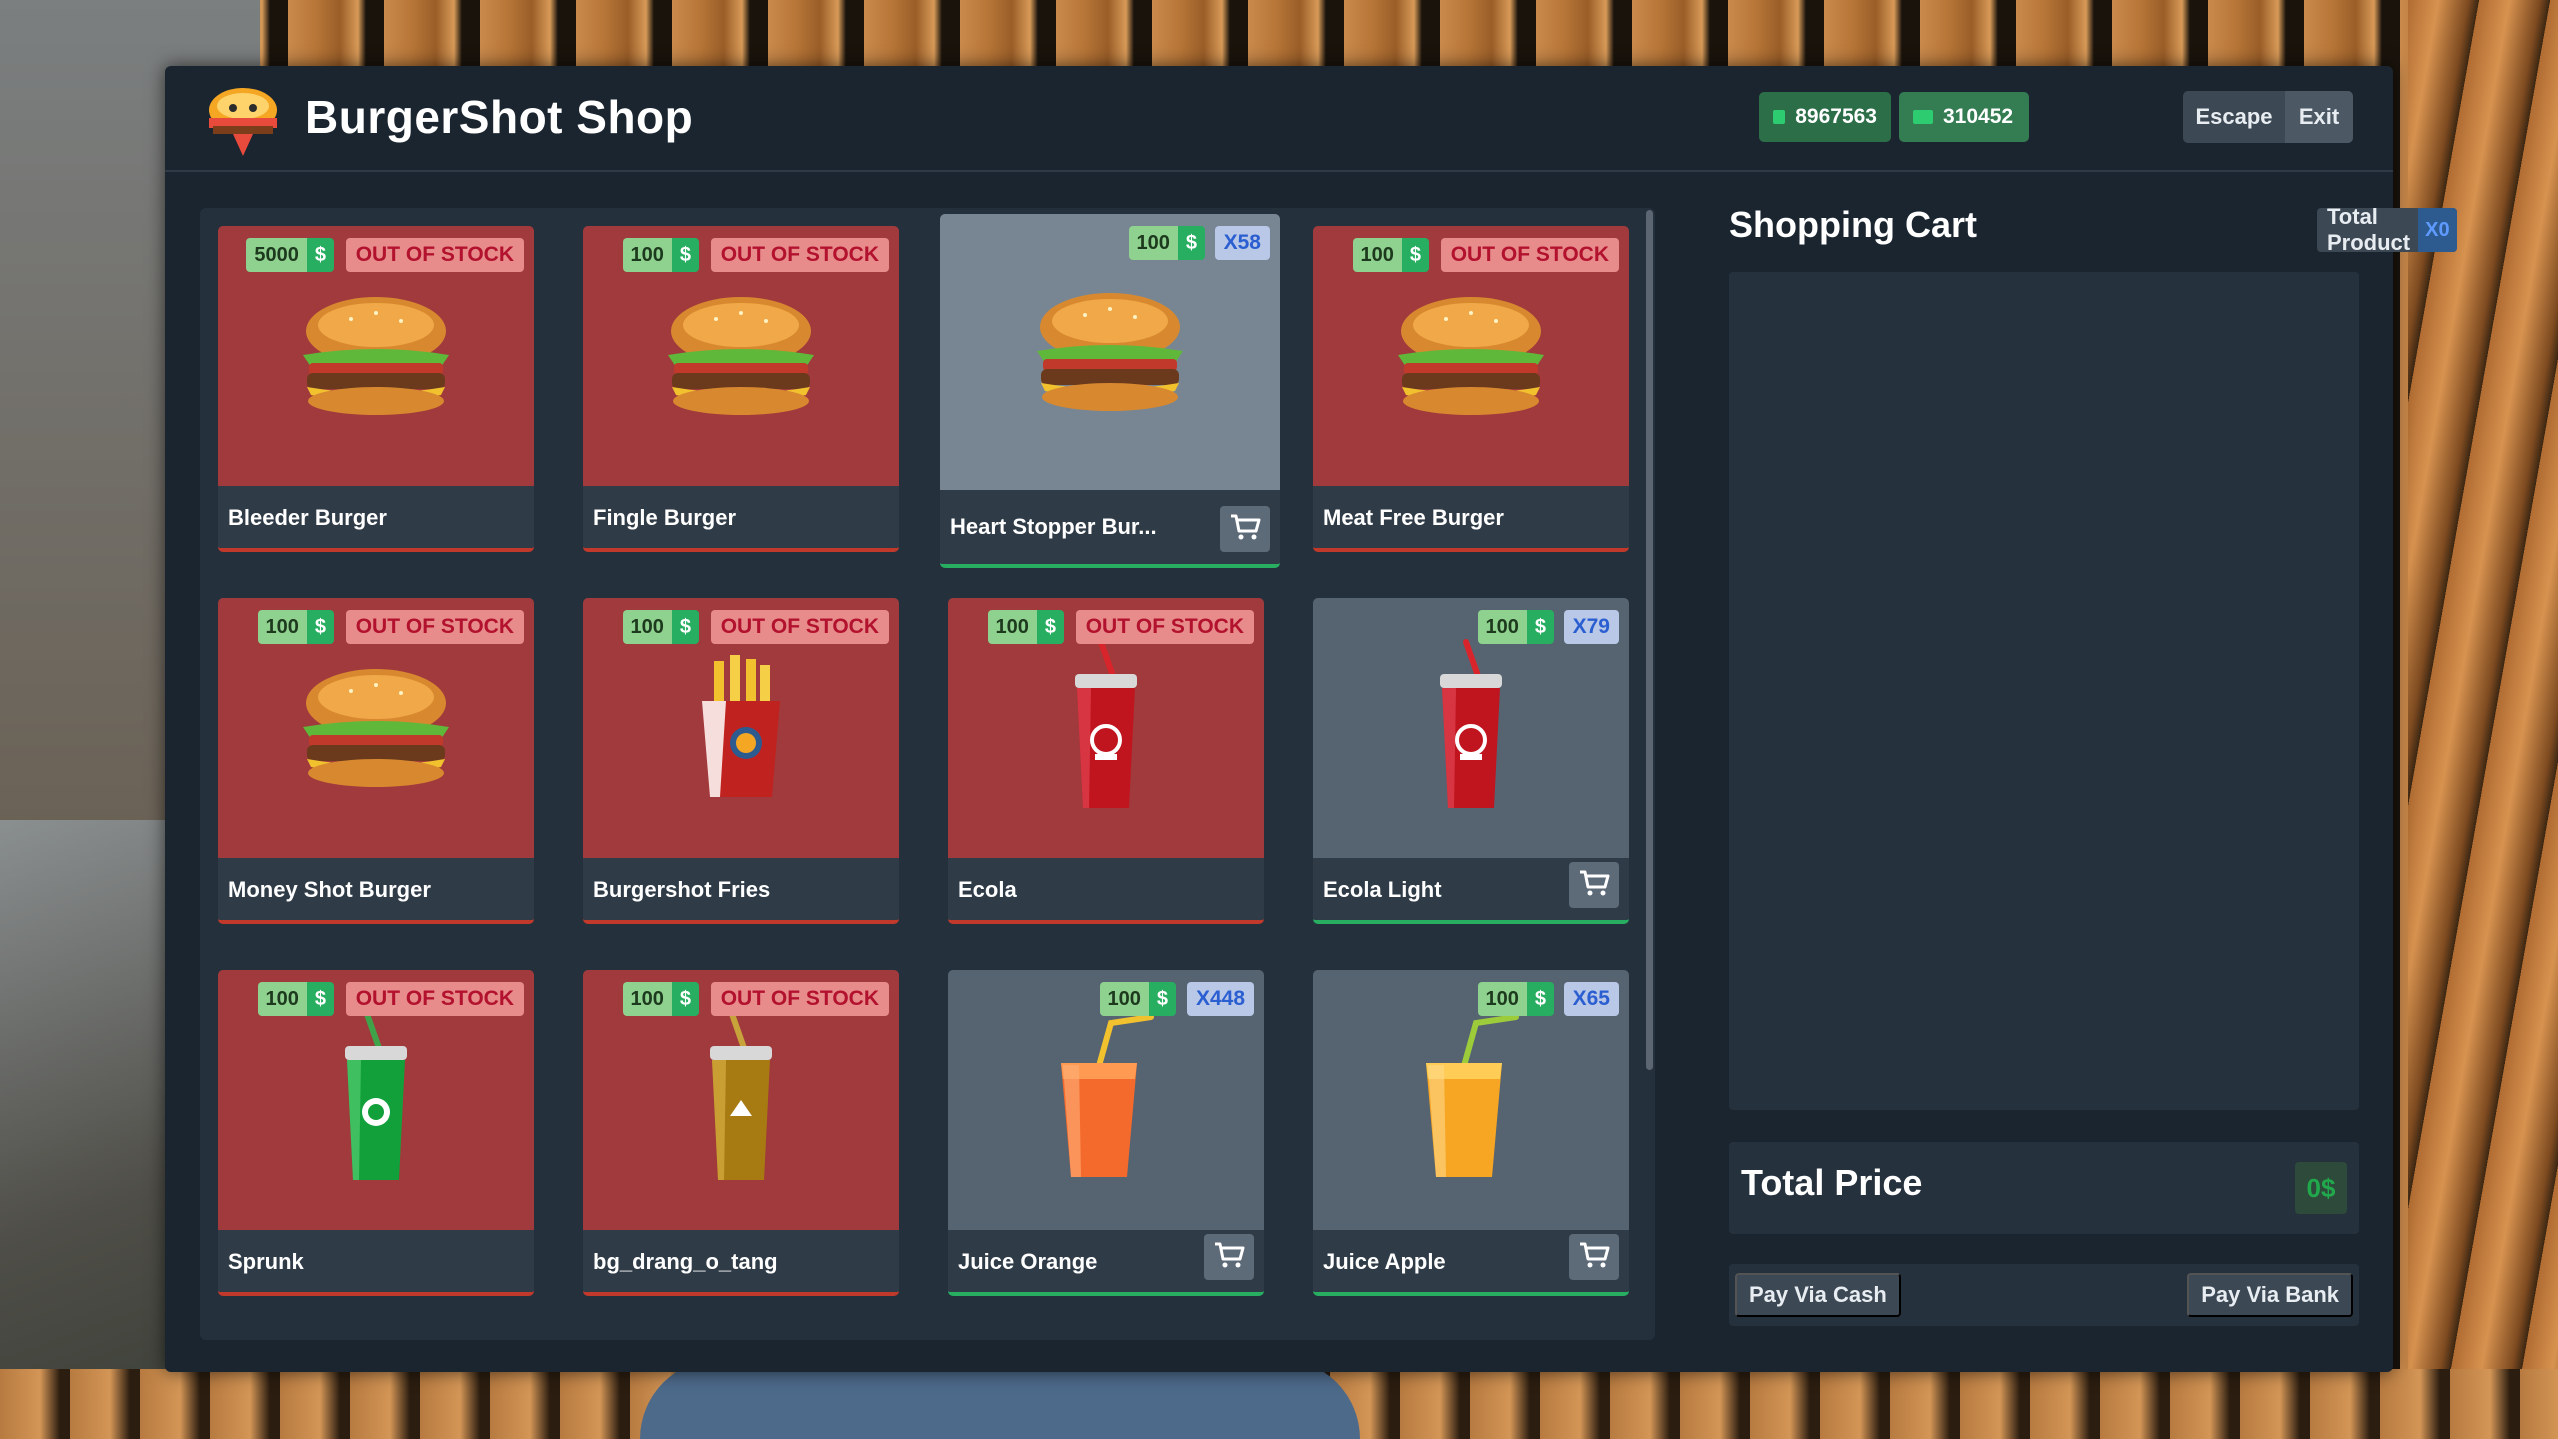 The height and width of the screenshot is (1439, 2558). I want to click on payment-row: Pay Via Cash Pay Via Bank, so click(2044, 1295).